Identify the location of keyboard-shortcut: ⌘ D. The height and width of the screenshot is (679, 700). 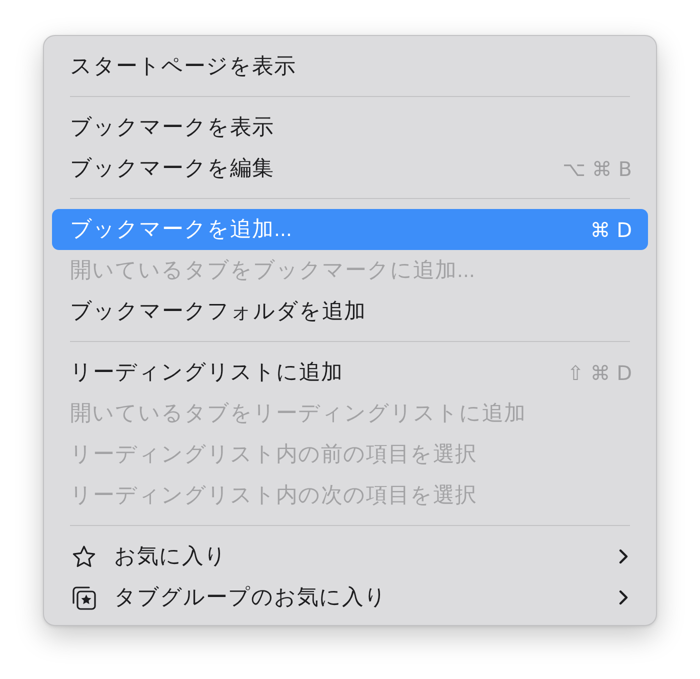
(611, 230).